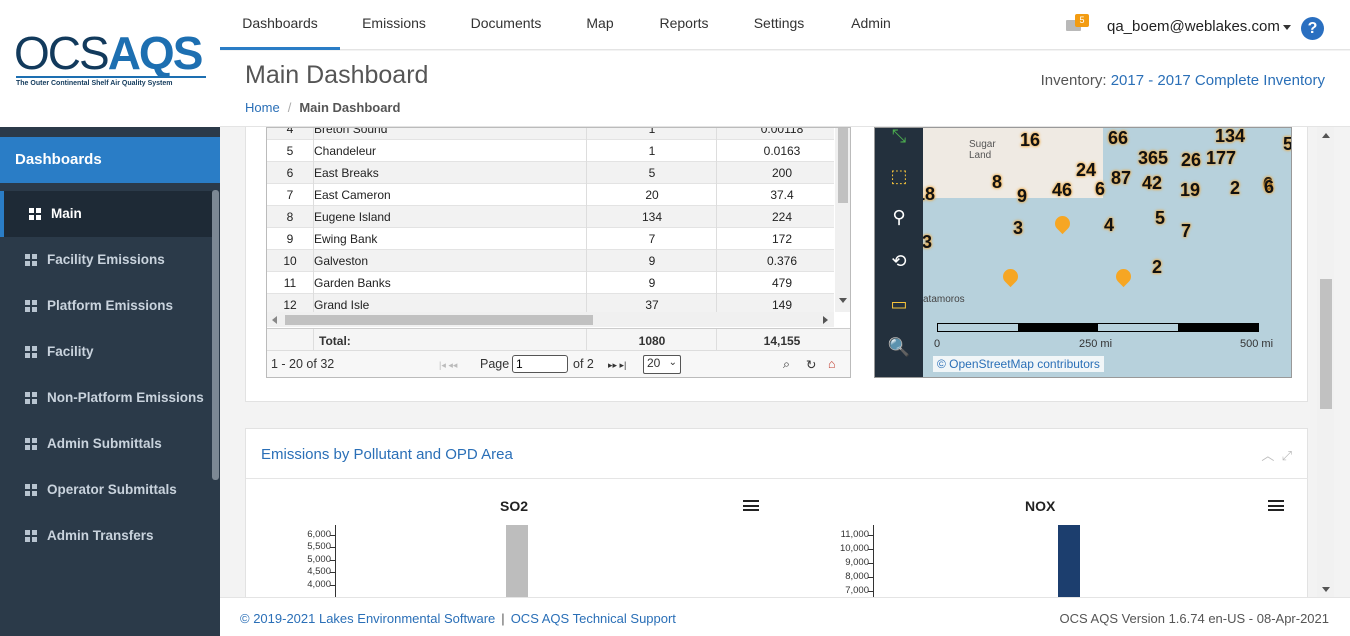  What do you see at coordinates (617, 365) in the screenshot?
I see `next-page-icon: ▸▸ ▸|` at bounding box center [617, 365].